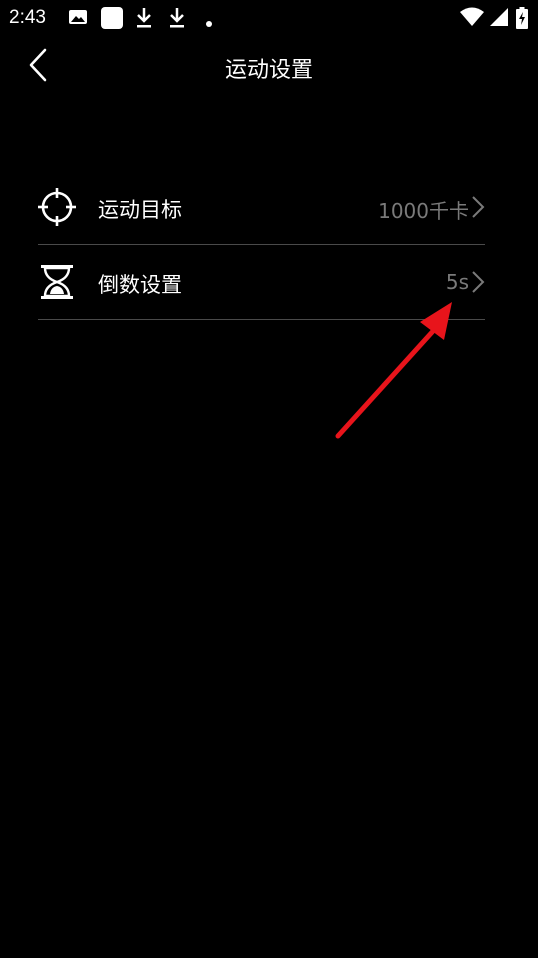  I want to click on hourglass-icon, so click(57, 282).